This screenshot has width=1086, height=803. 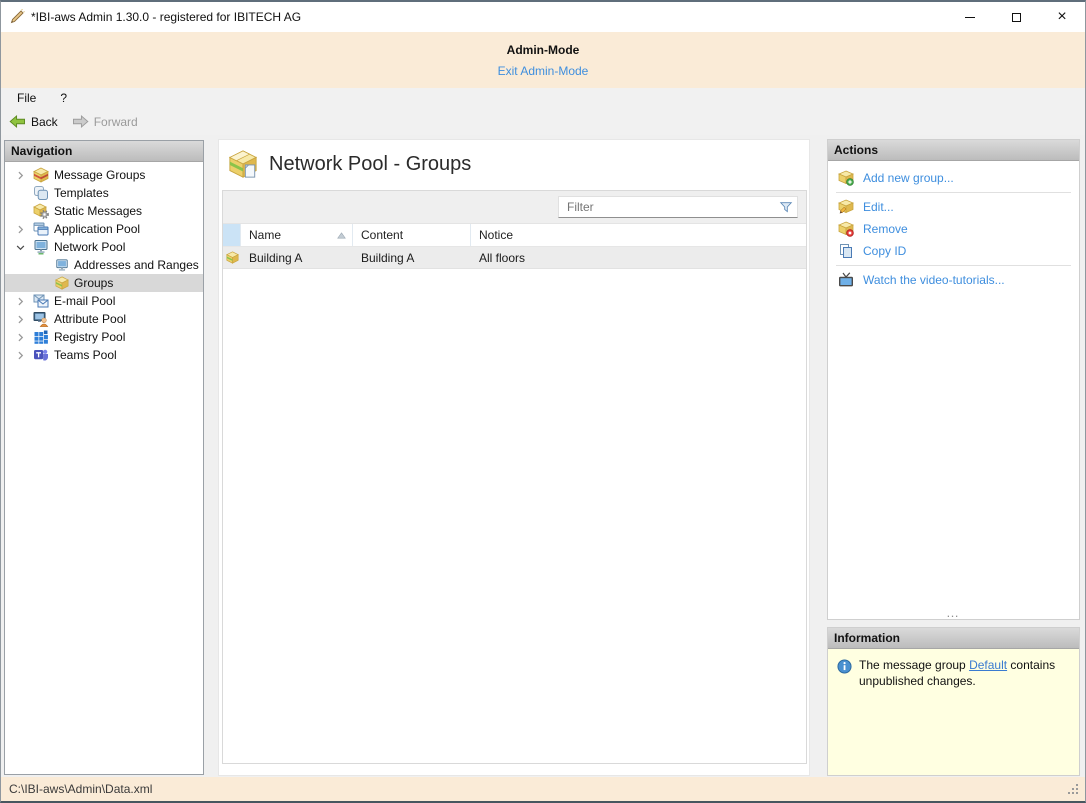 I want to click on page-title: Network Pool - Groups, so click(x=370, y=163).